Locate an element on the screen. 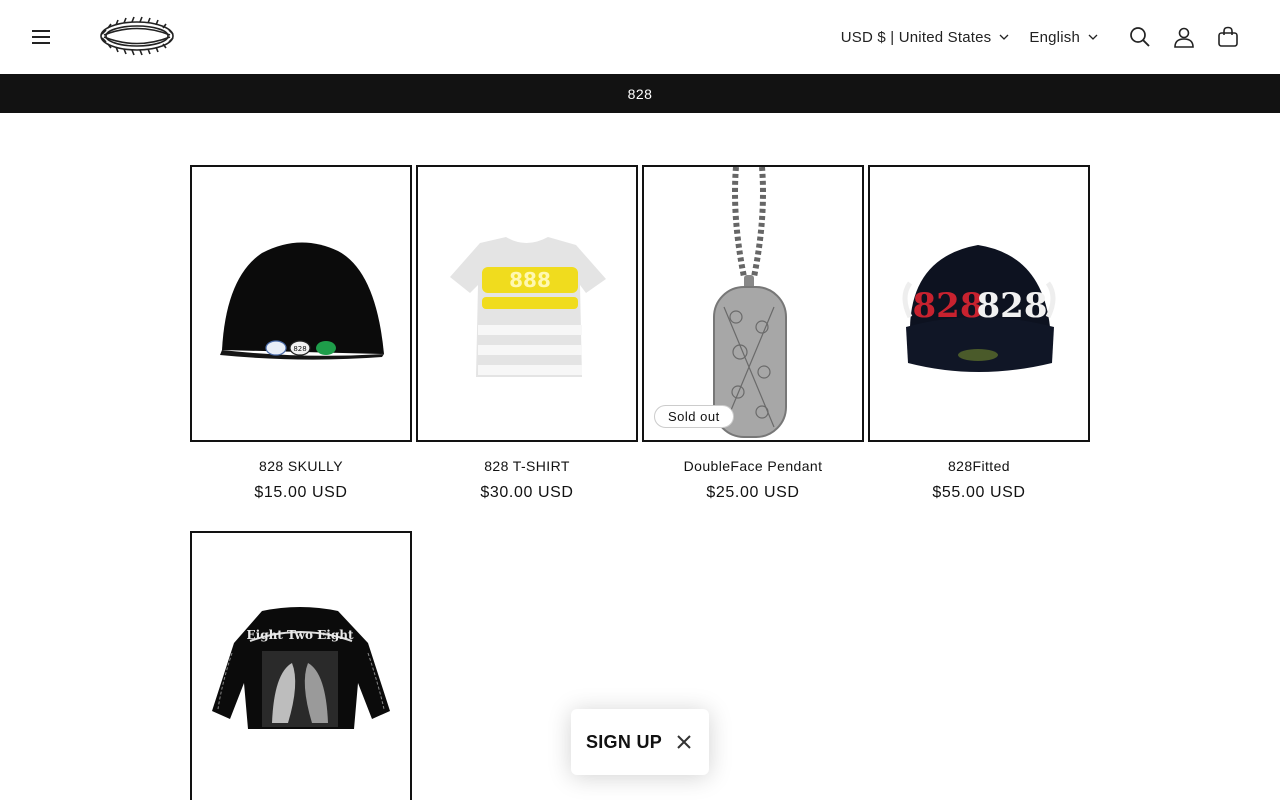 This screenshot has width=1280, height=800. product-card: Eight Two Eight is located at coordinates (301, 665).